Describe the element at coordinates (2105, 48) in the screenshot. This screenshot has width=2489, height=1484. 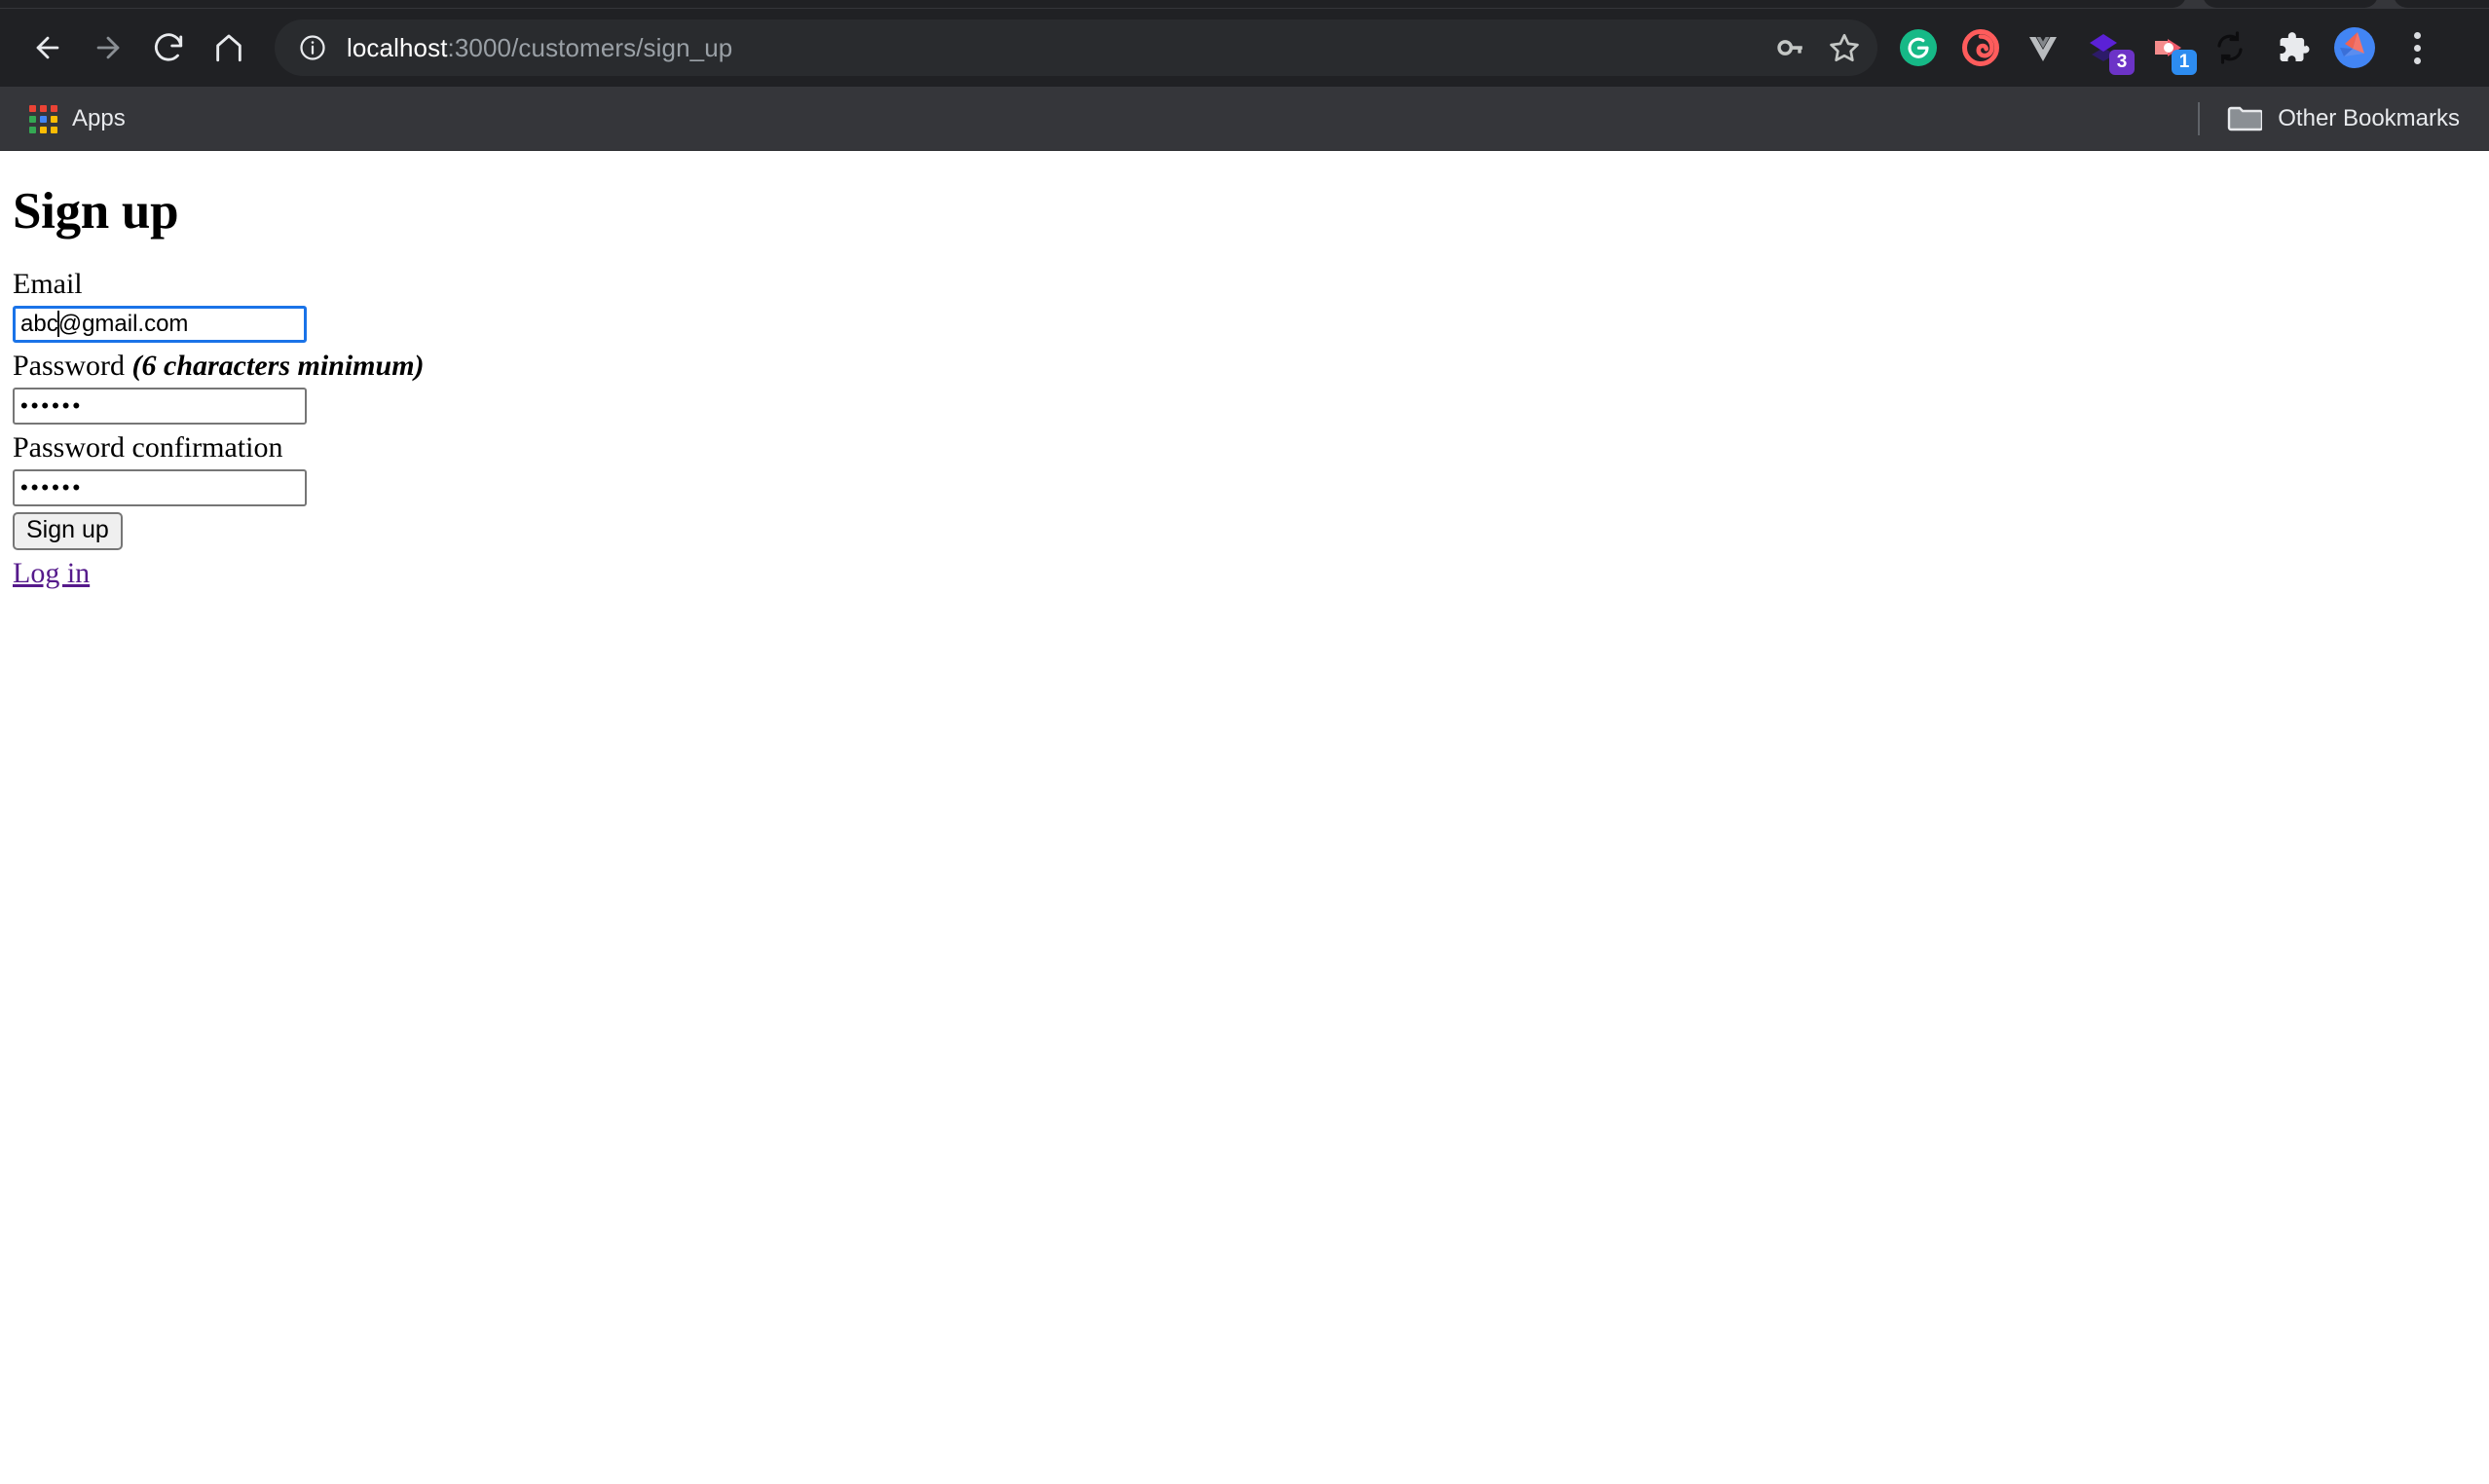
I see `layers-extension-icon: 3` at that location.